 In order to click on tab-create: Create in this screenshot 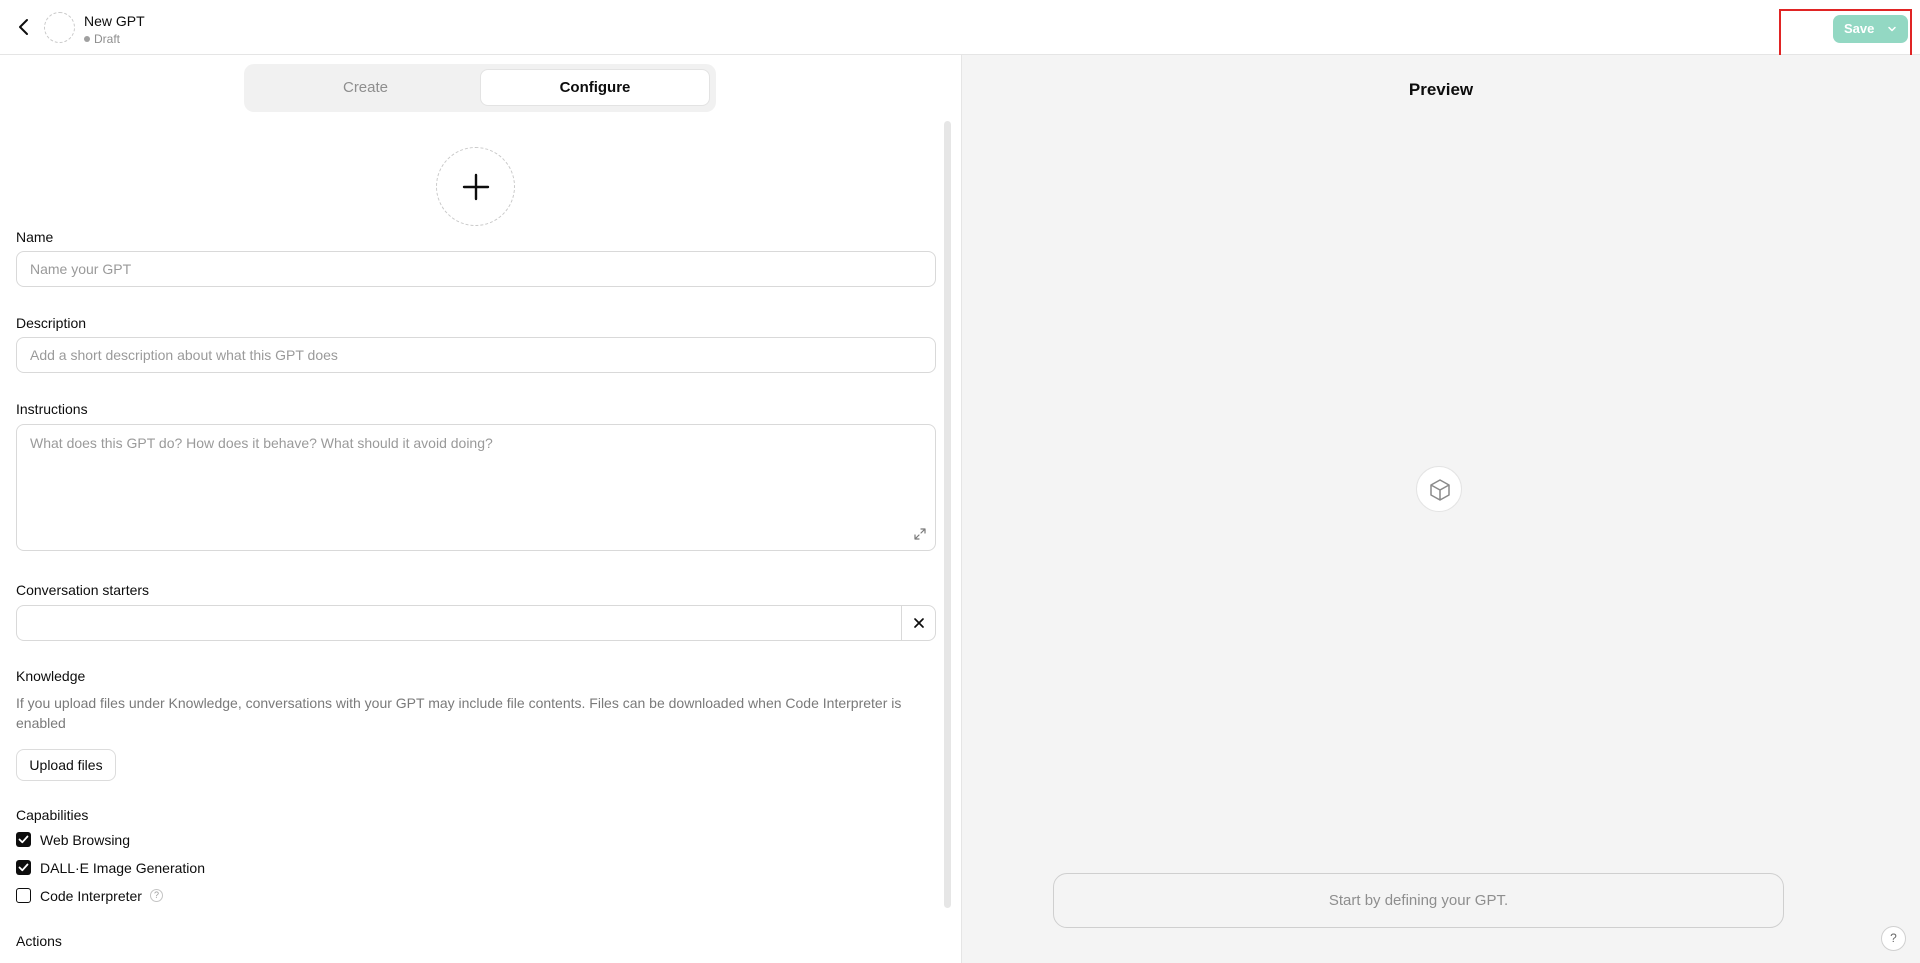, I will do `click(365, 87)`.